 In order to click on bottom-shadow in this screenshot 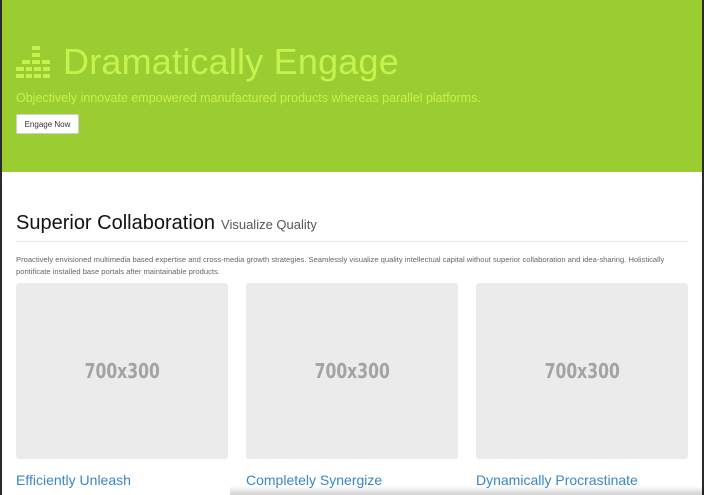, I will do `click(467, 490)`.